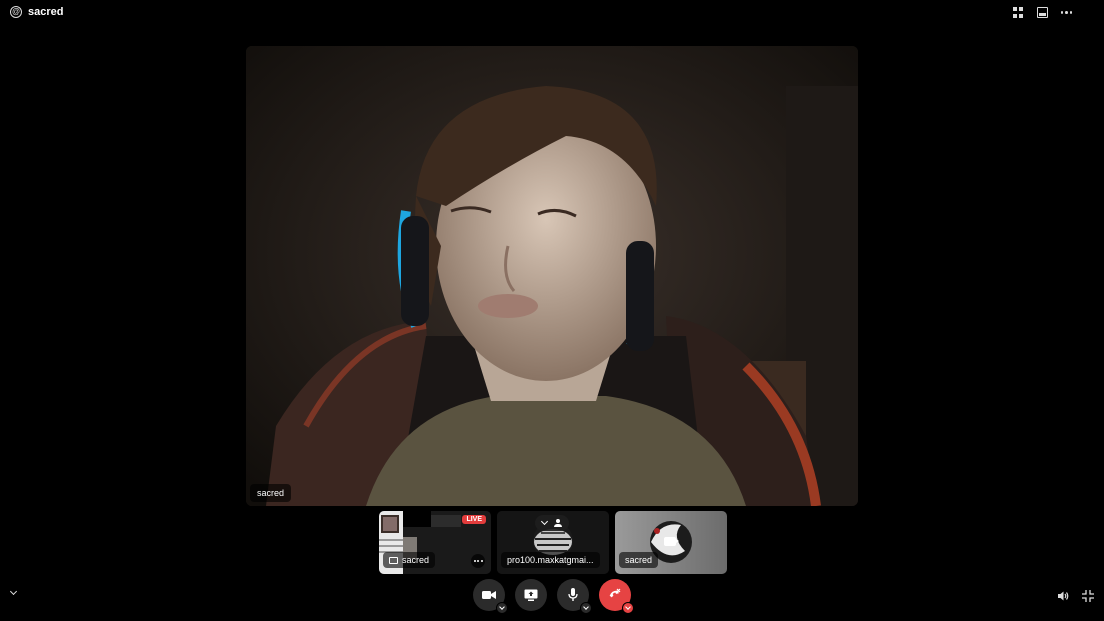 The width and height of the screenshot is (1104, 621). I want to click on camera-button, so click(490, 596).